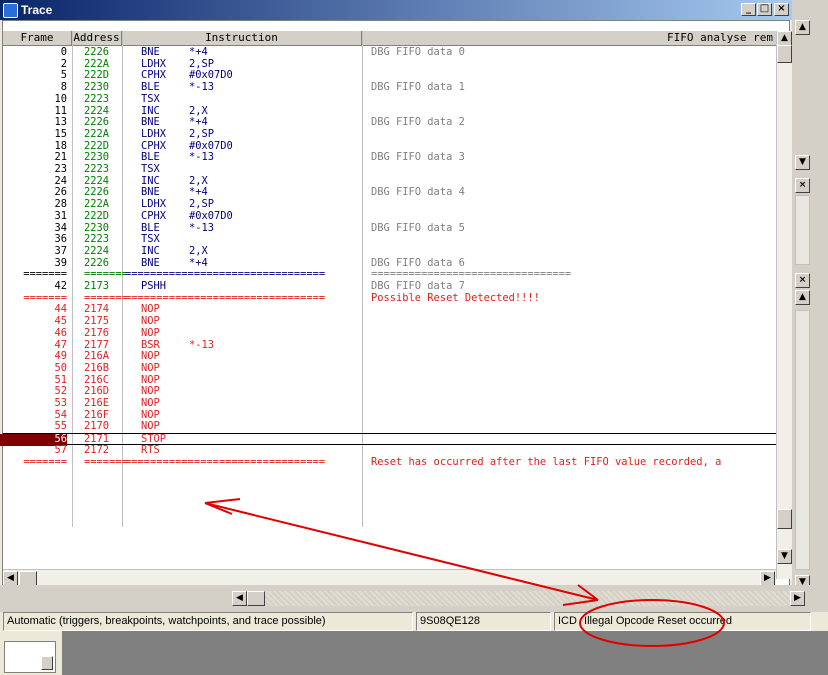  What do you see at coordinates (781, 9) in the screenshot?
I see `close-button: ×` at bounding box center [781, 9].